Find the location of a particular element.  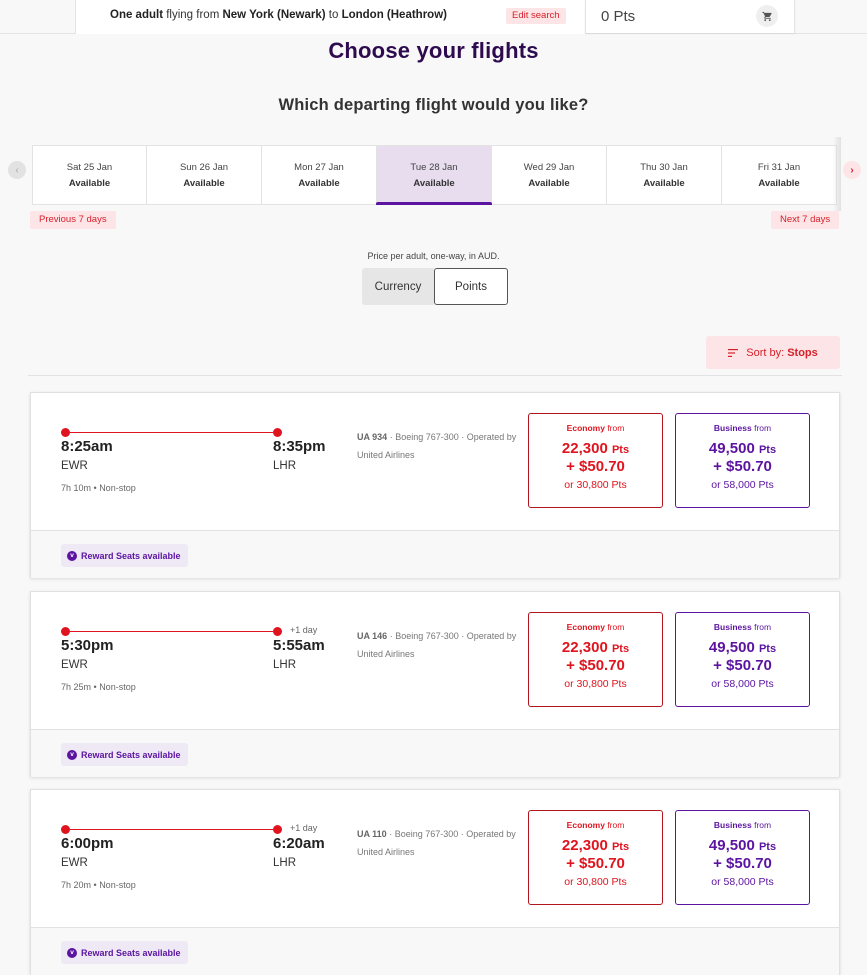

date-tab: Fri 31 Jan Available is located at coordinates (779, 175).